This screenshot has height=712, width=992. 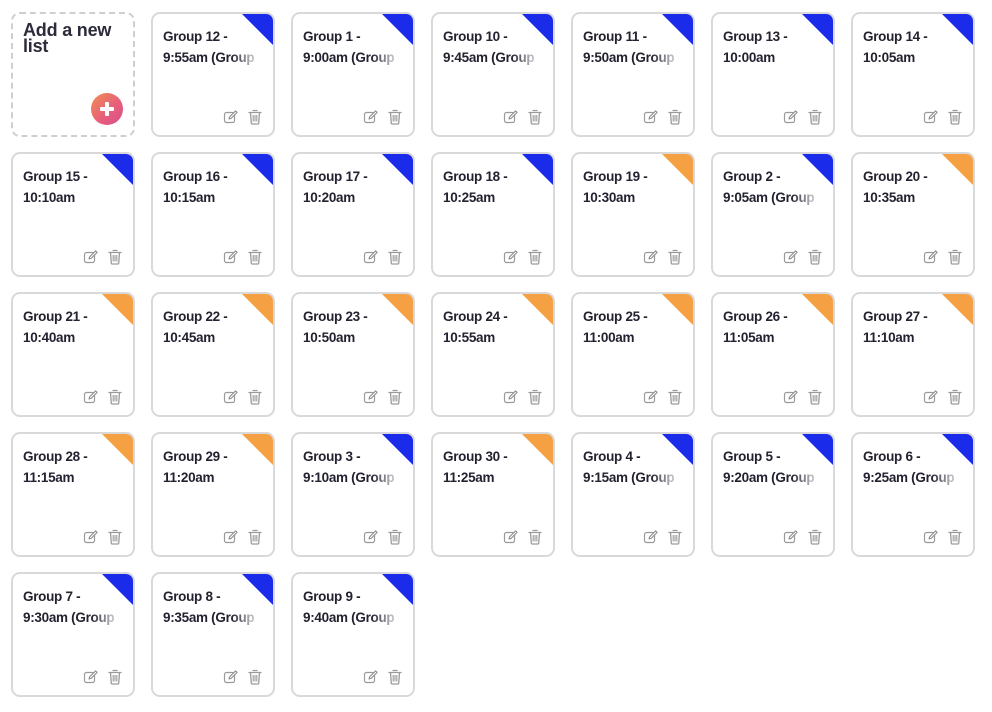 What do you see at coordinates (213, 494) in the screenshot?
I see `list-card: Group 29 - 11:20am` at bounding box center [213, 494].